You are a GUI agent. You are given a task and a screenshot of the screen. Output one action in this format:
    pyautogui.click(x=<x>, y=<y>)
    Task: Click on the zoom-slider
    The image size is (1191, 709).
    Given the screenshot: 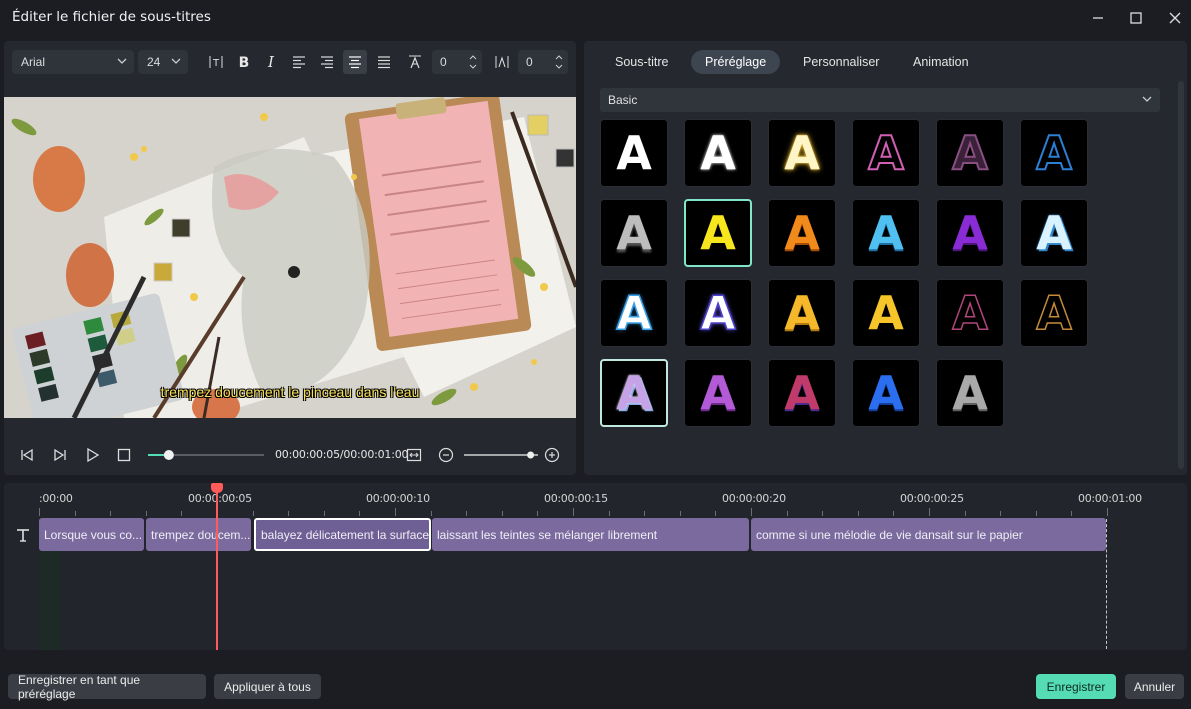 What is the action you would take?
    pyautogui.click(x=502, y=455)
    